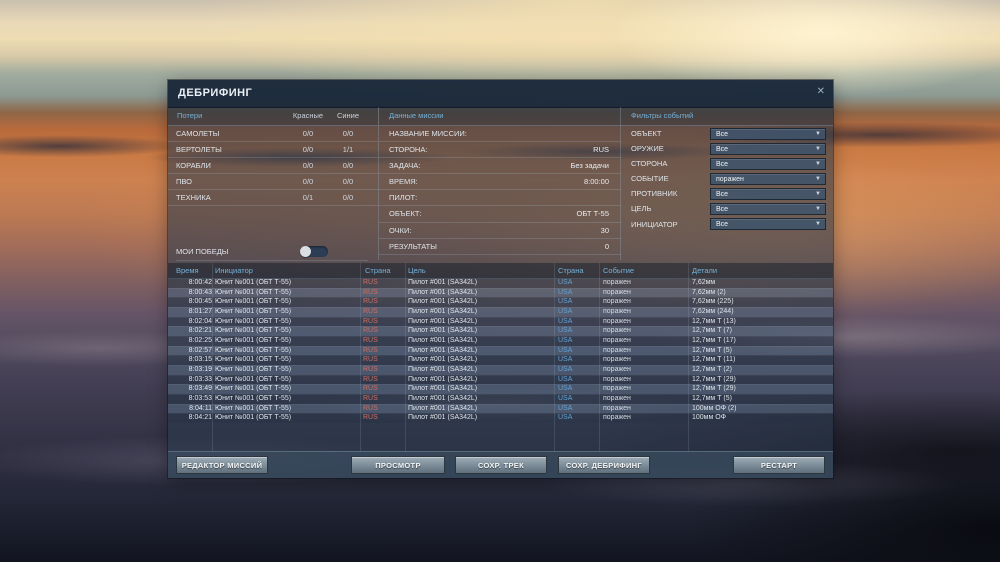 This screenshot has width=1000, height=562. Describe the element at coordinates (273, 134) in the screenshot. I see `loss-row: САМОЛЕТЫ 0/0 0/0` at that location.